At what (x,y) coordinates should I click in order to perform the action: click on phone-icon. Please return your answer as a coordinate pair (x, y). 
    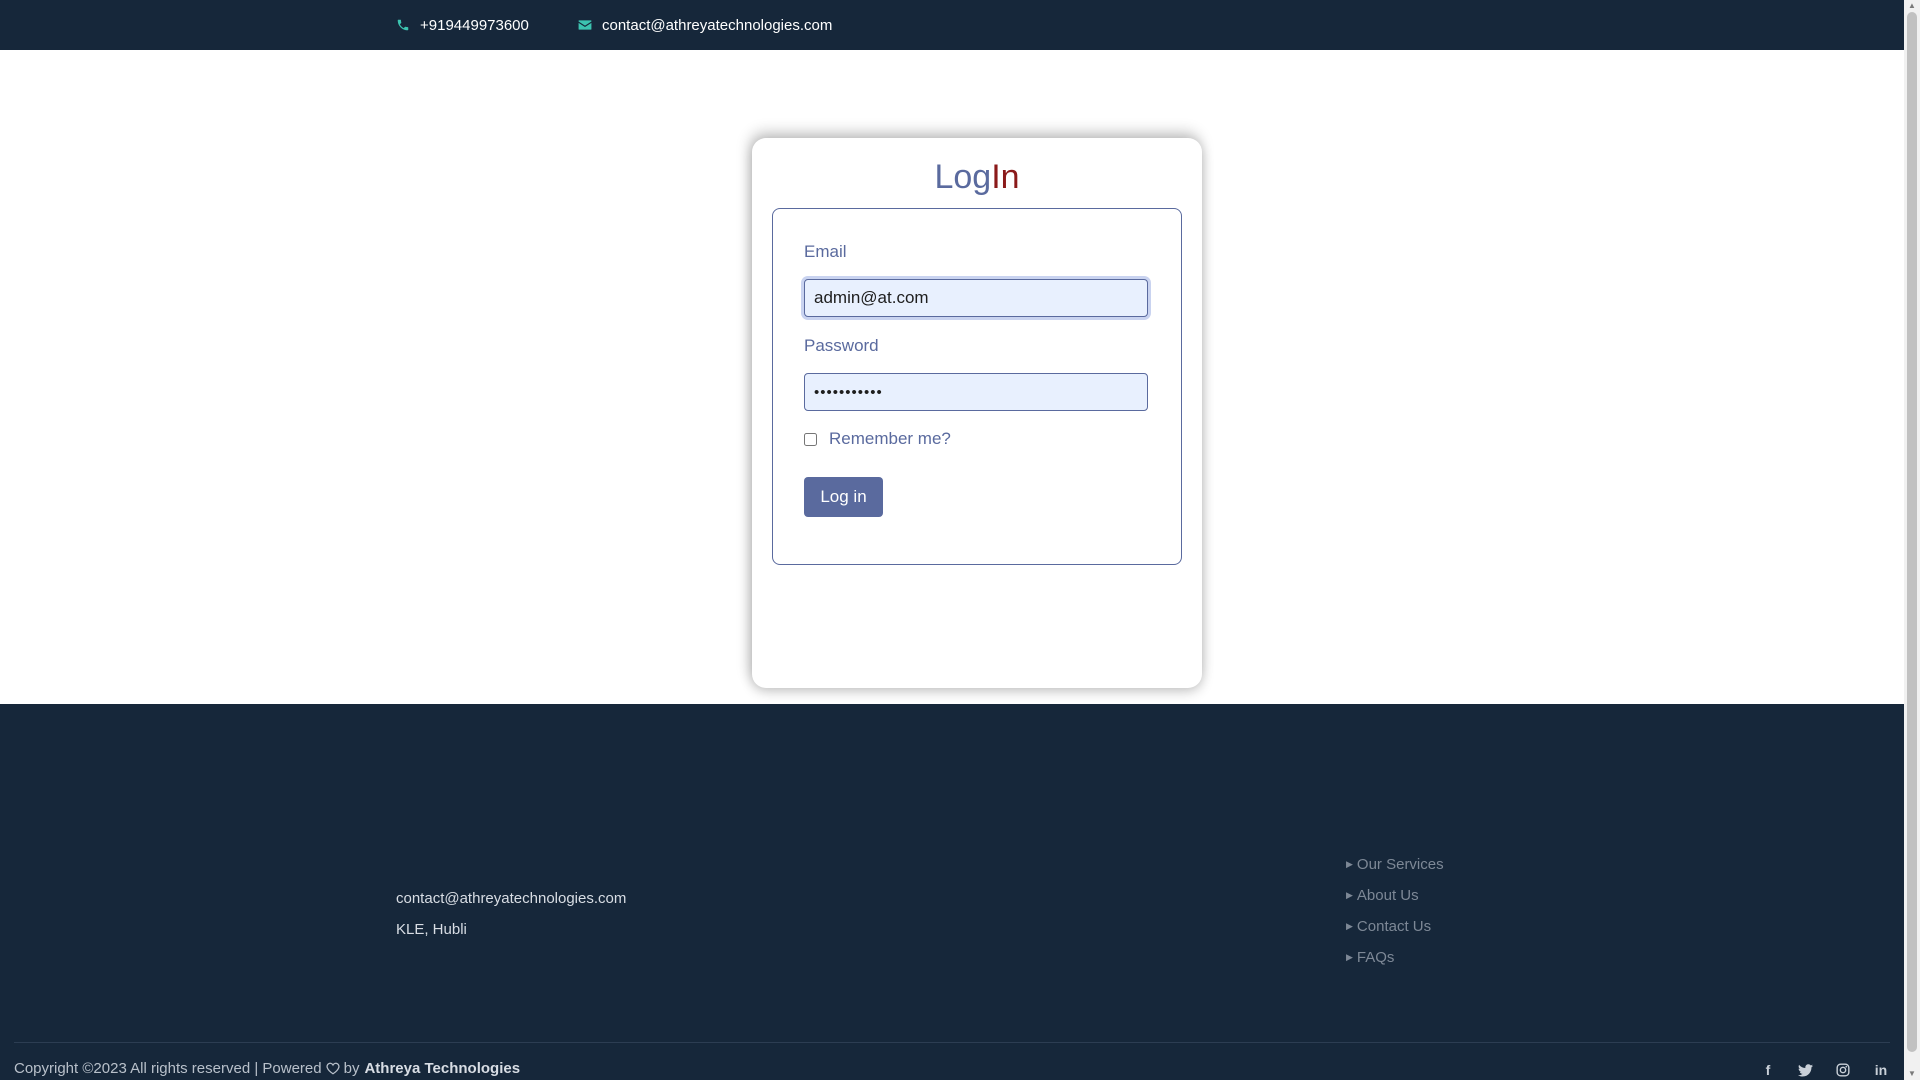
    Looking at the image, I should click on (403, 25).